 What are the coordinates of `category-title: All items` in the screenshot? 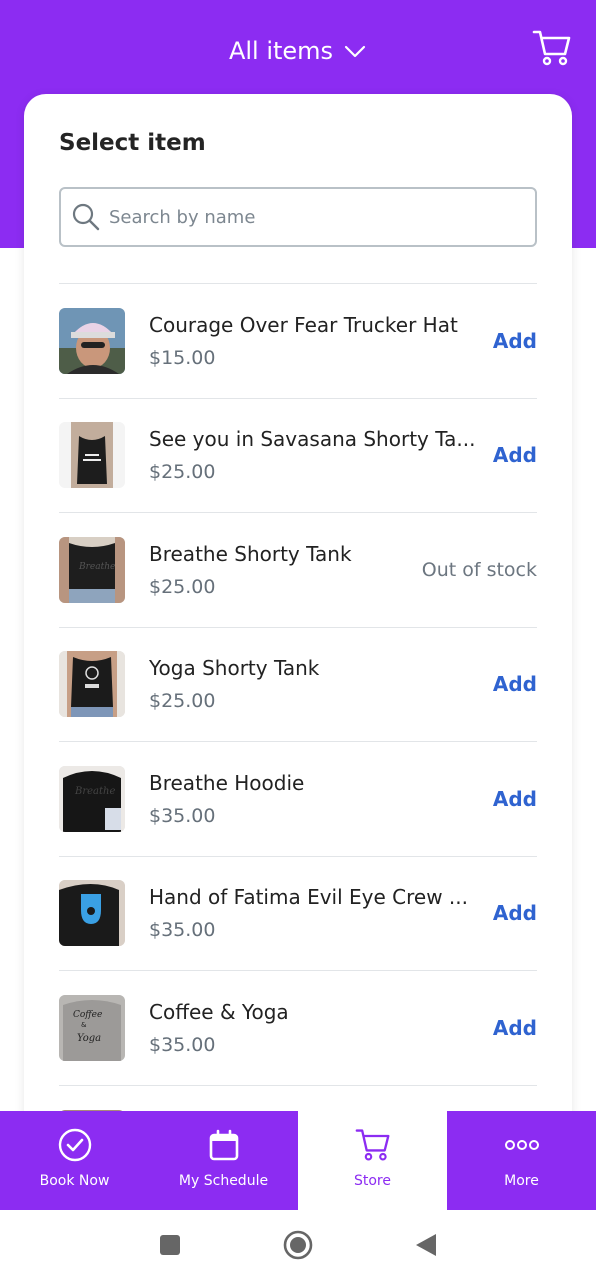 It's located at (281, 51).